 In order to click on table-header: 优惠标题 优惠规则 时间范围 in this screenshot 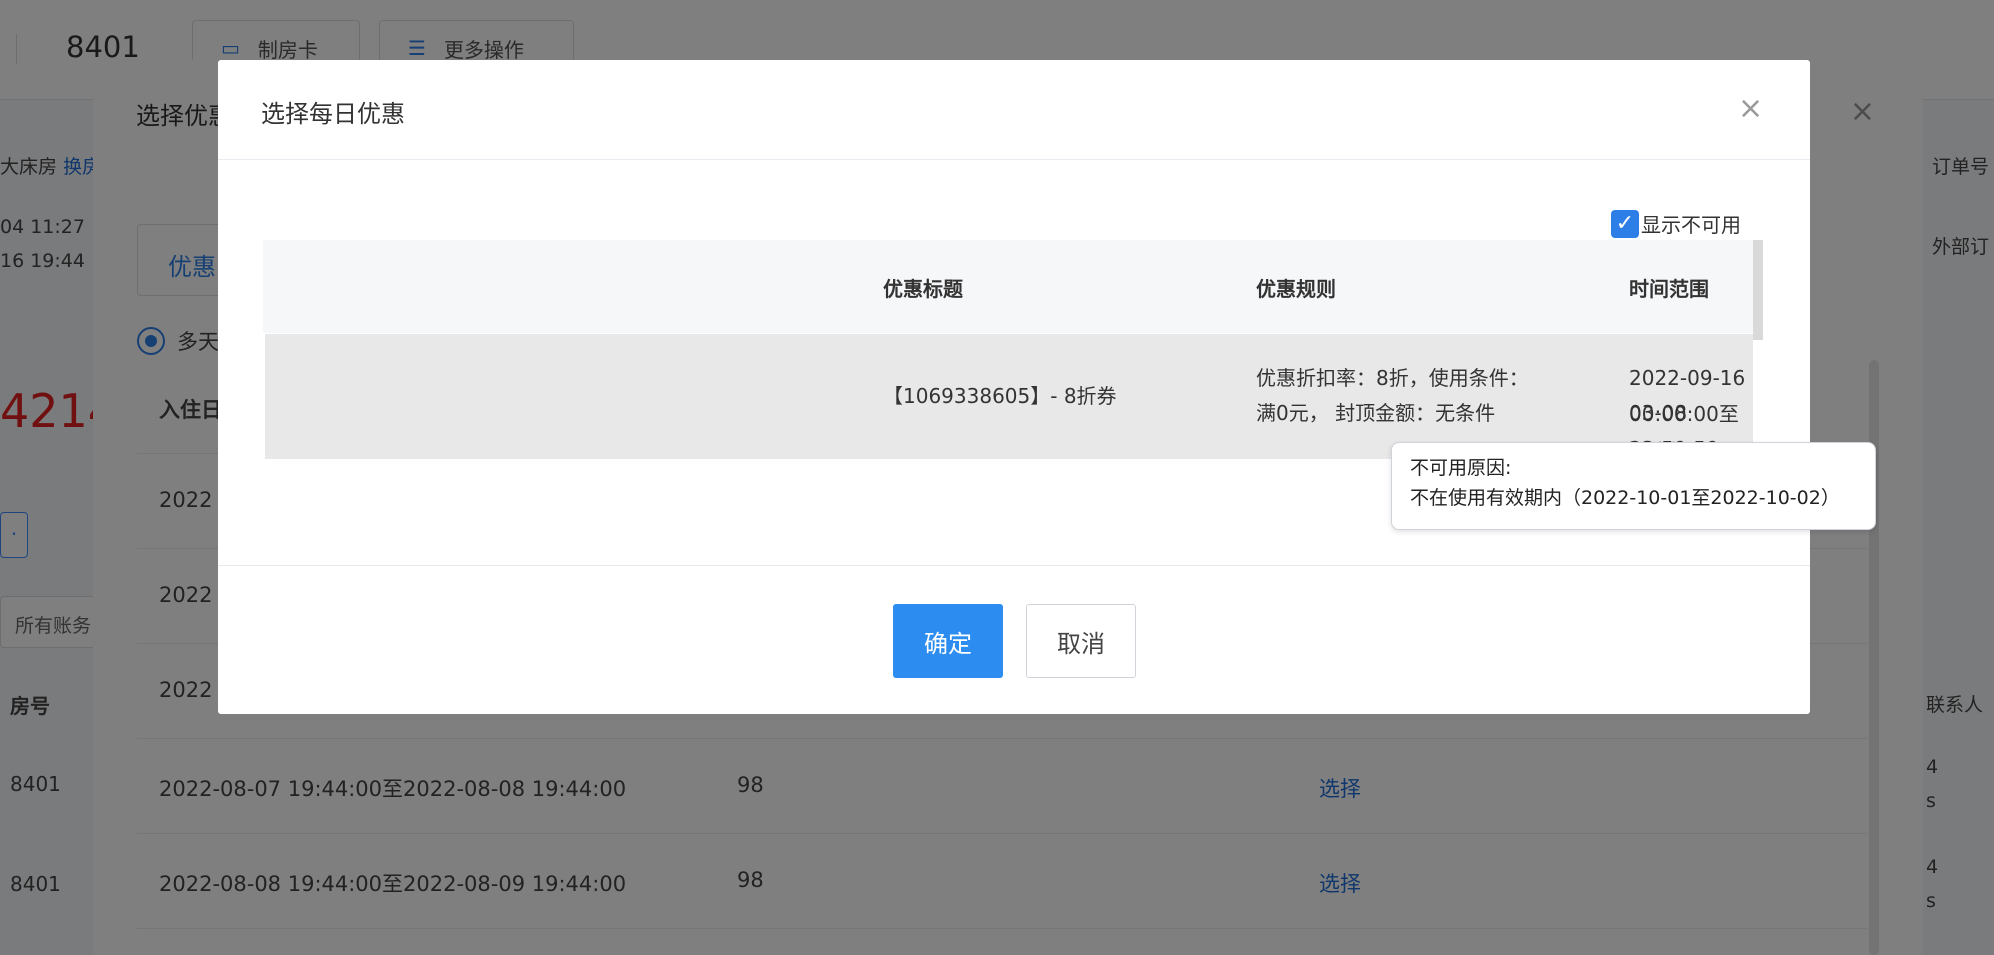, I will do `click(1008, 286)`.